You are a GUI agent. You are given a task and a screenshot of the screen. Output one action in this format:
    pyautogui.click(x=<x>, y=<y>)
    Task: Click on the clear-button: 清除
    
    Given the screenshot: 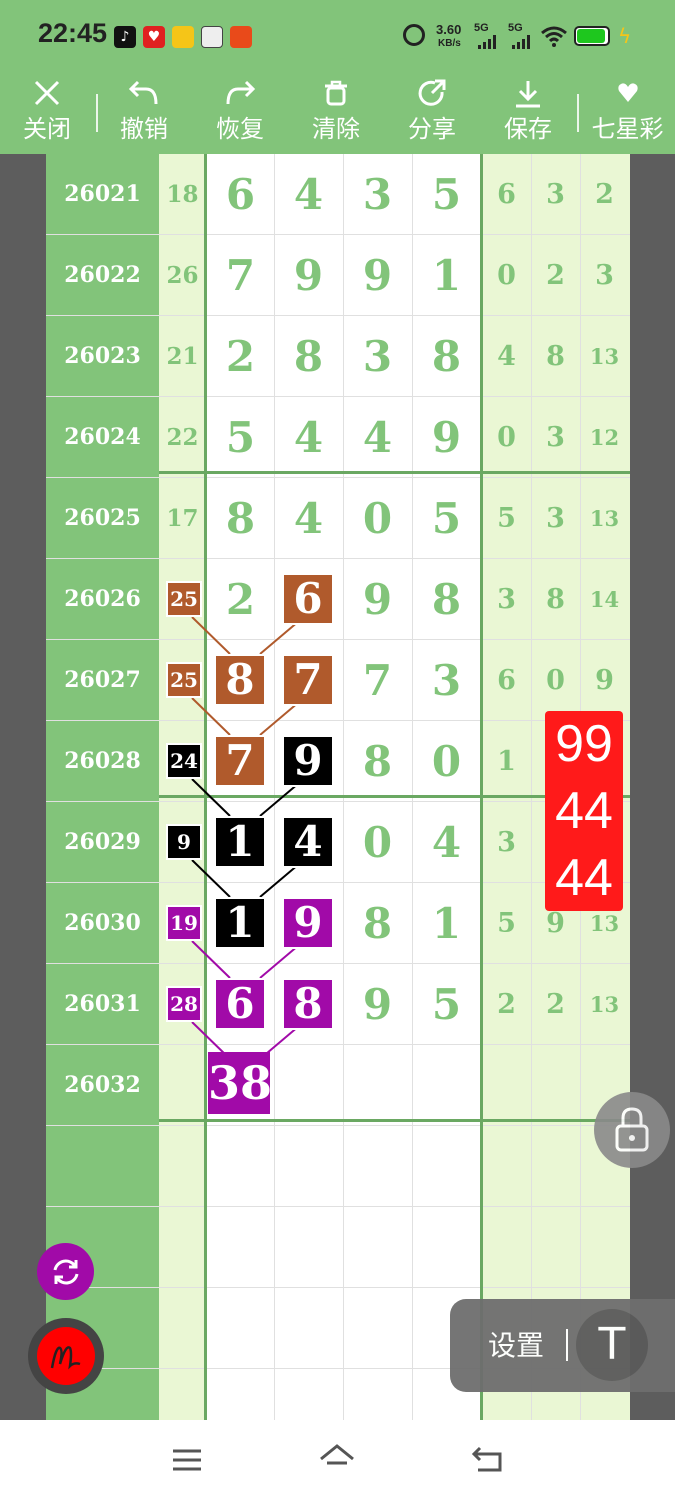 What is the action you would take?
    pyautogui.click(x=336, y=114)
    